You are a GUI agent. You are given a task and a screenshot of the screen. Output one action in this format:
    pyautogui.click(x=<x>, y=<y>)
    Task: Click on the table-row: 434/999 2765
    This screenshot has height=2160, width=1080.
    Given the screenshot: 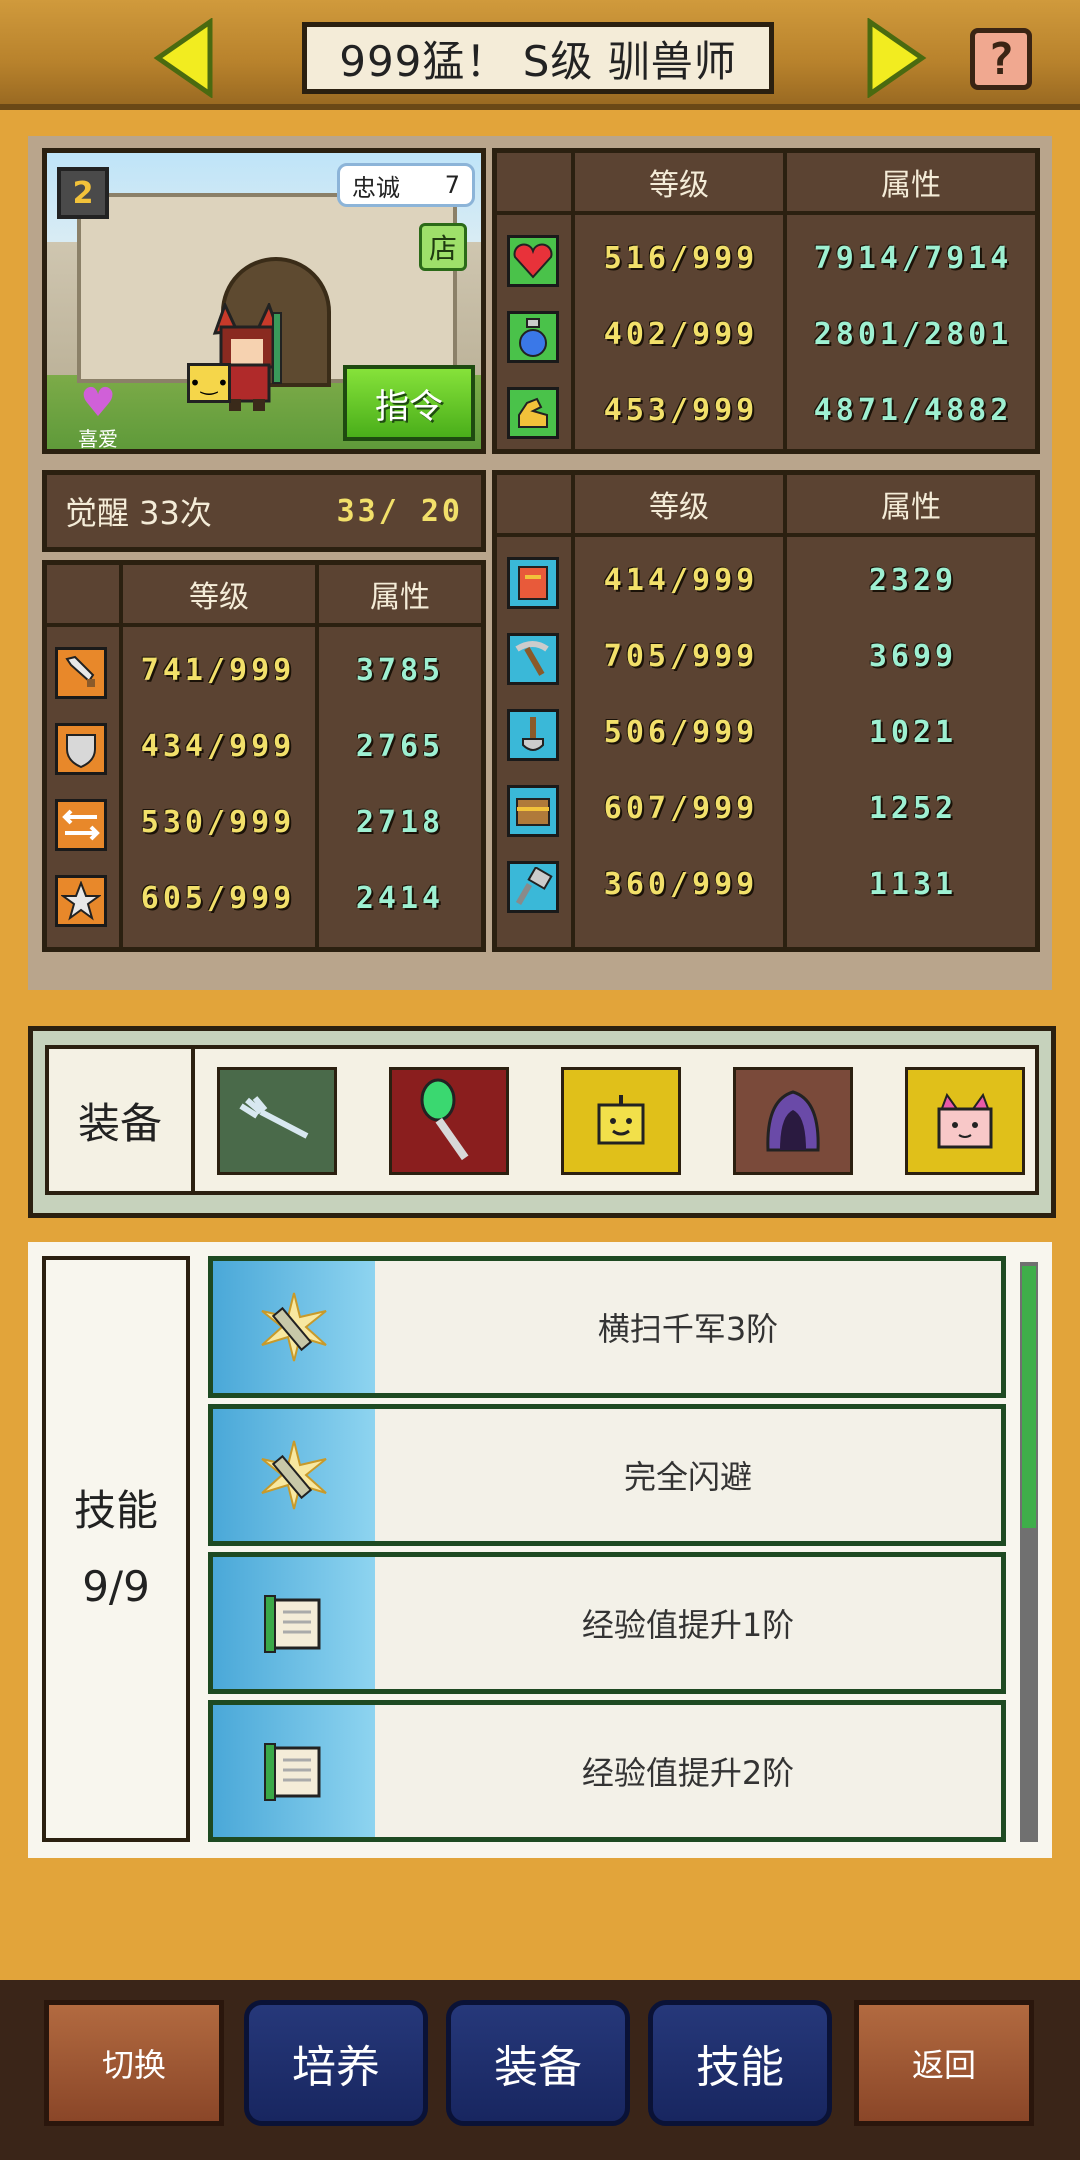 What is the action you would take?
    pyautogui.click(x=264, y=749)
    